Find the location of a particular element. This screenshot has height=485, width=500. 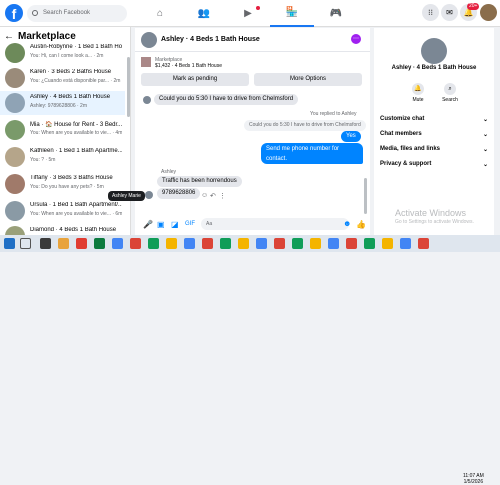

search-placeholder: Search Facebook is located at coordinates (67, 13).